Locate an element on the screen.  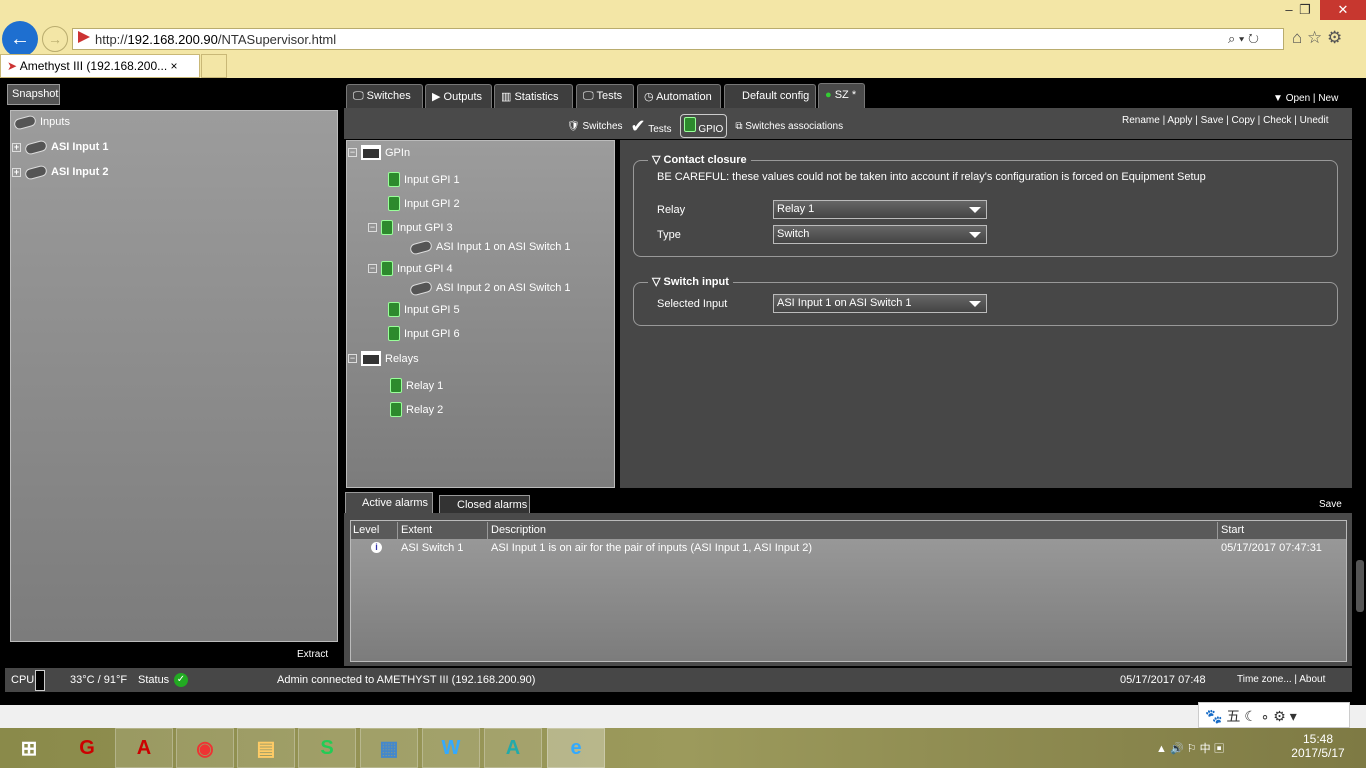
tree-relays: − Relays is located at coordinates (383, 358).